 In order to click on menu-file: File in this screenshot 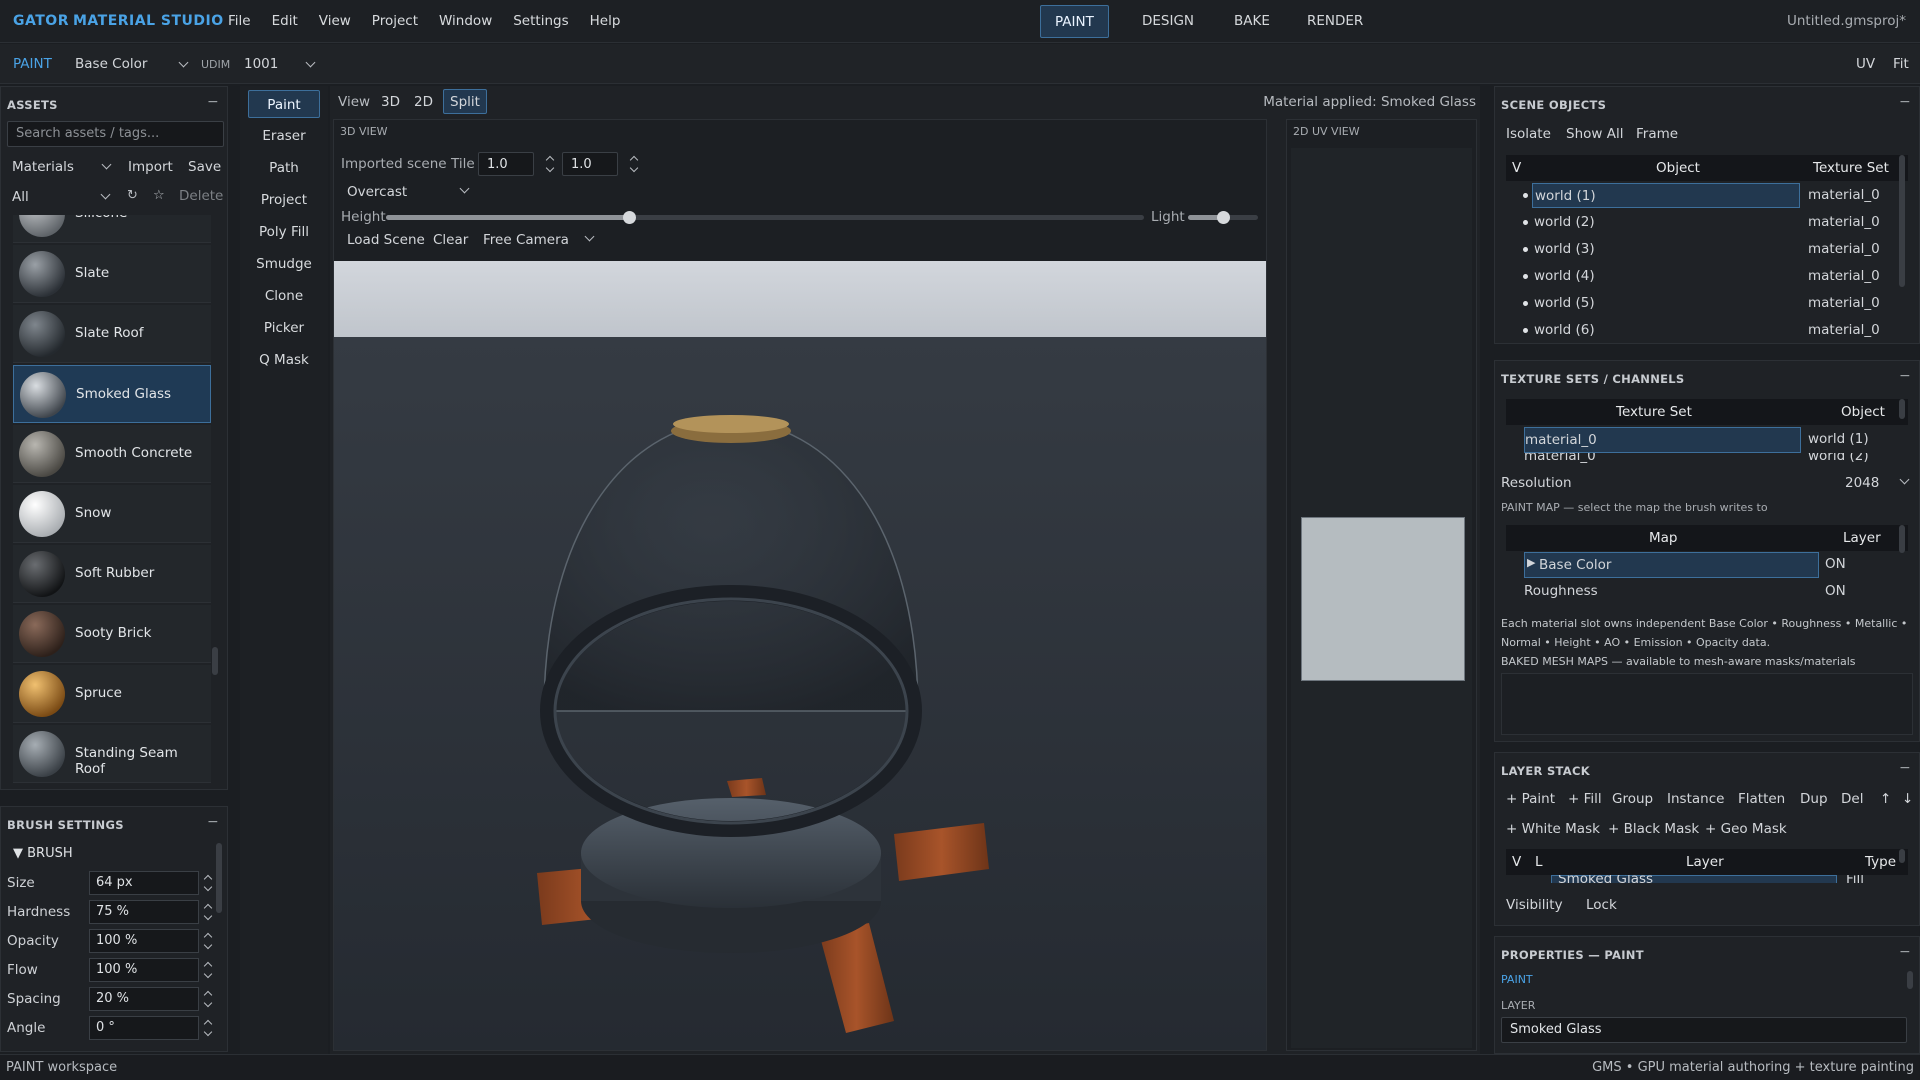, I will do `click(239, 21)`.